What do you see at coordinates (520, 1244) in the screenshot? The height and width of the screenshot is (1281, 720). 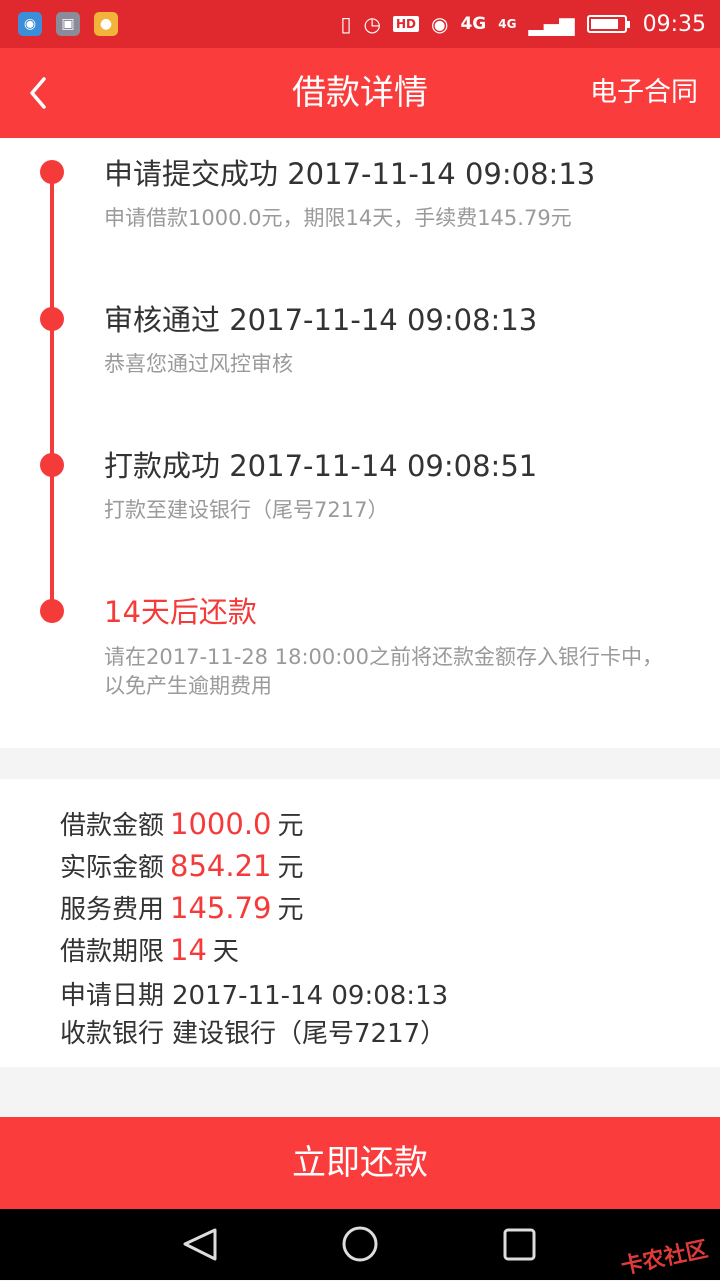 I see `nav-recents-button` at bounding box center [520, 1244].